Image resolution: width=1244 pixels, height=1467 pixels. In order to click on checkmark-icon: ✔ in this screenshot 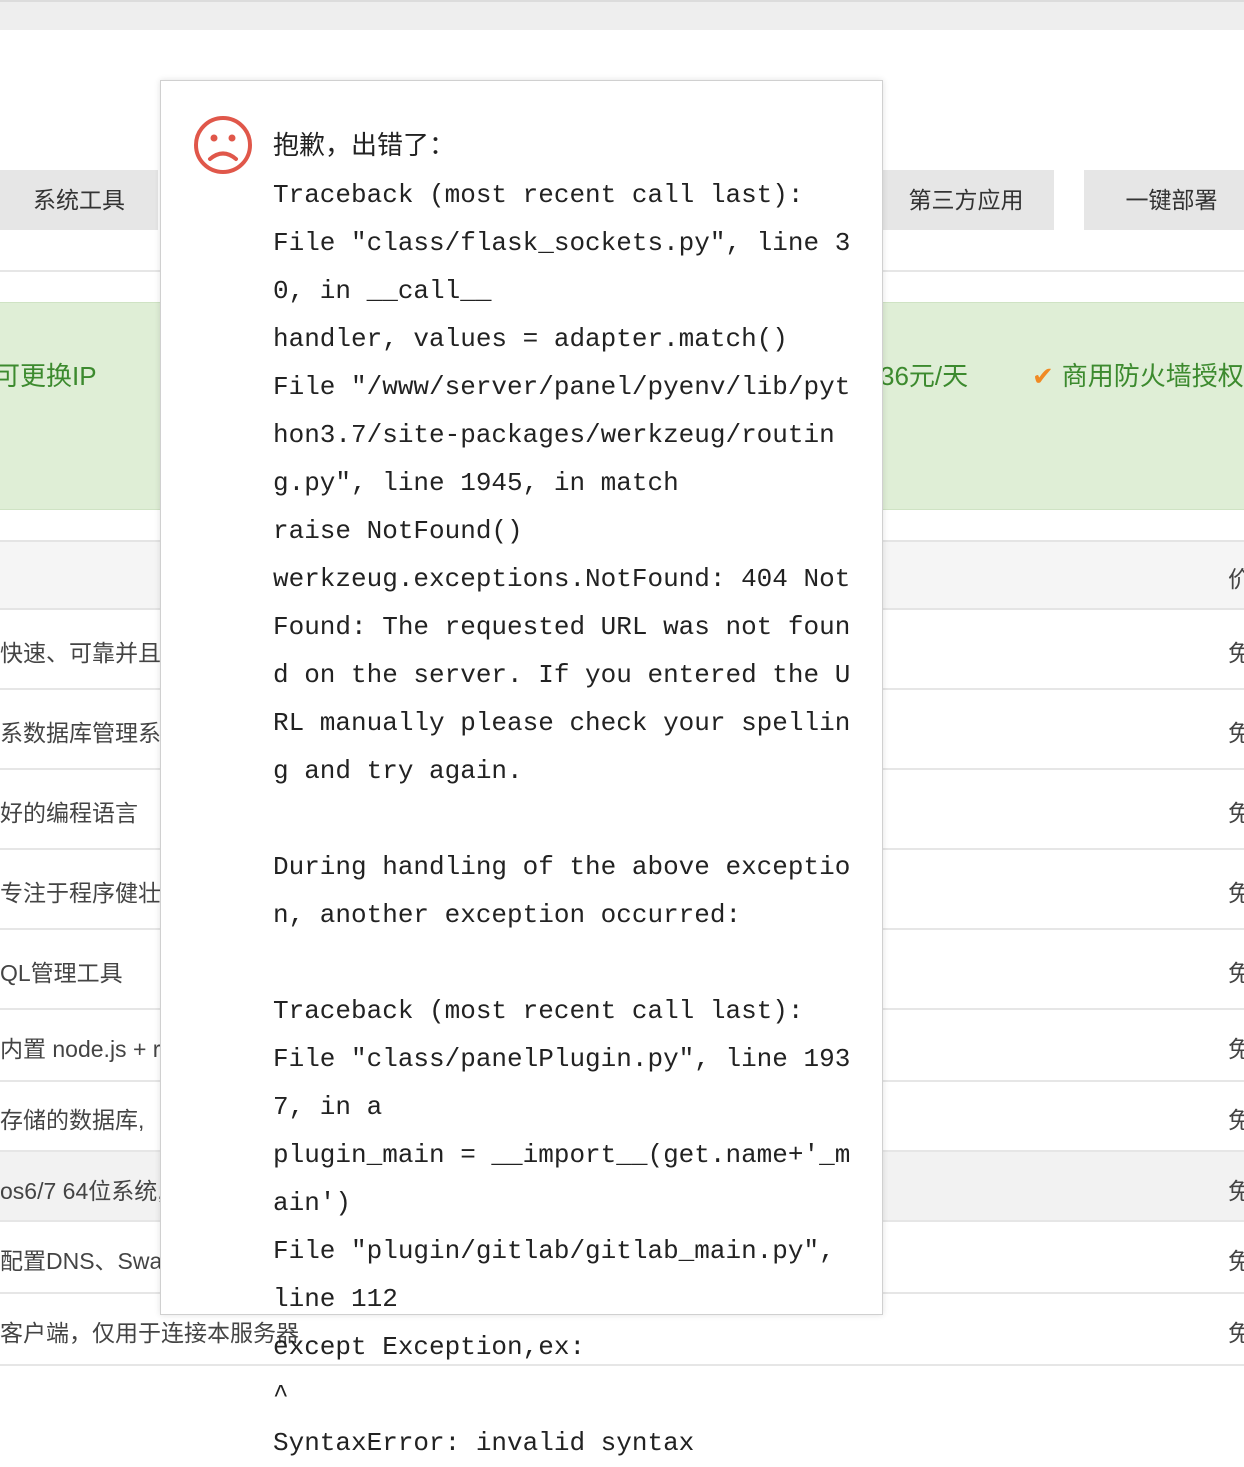, I will do `click(1043, 376)`.